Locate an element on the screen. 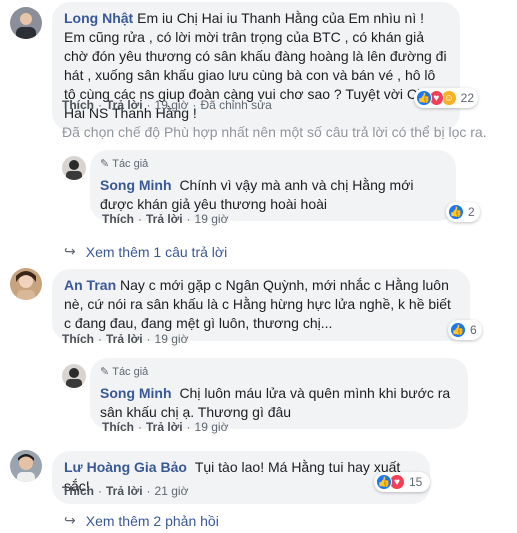 The image size is (517, 533). reaction-summary: 👍 ♥ ☺ 22 is located at coordinates (446, 98).